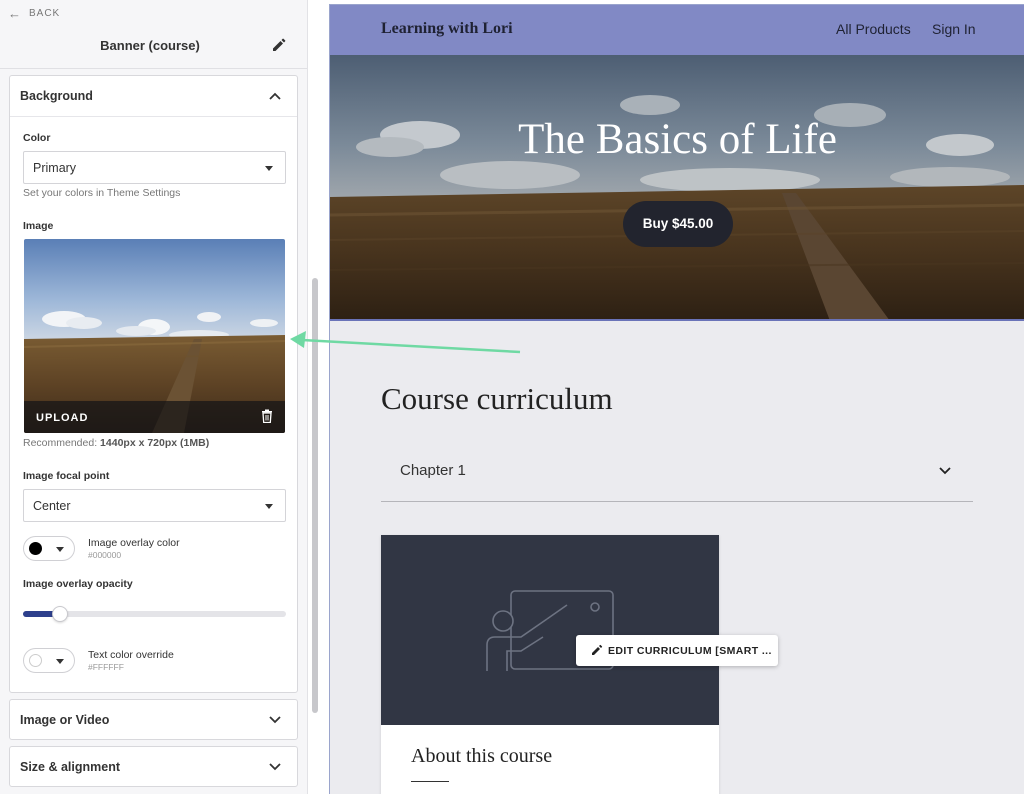 Image resolution: width=1024 pixels, height=794 pixels. I want to click on chevron-up-icon, so click(275, 96).